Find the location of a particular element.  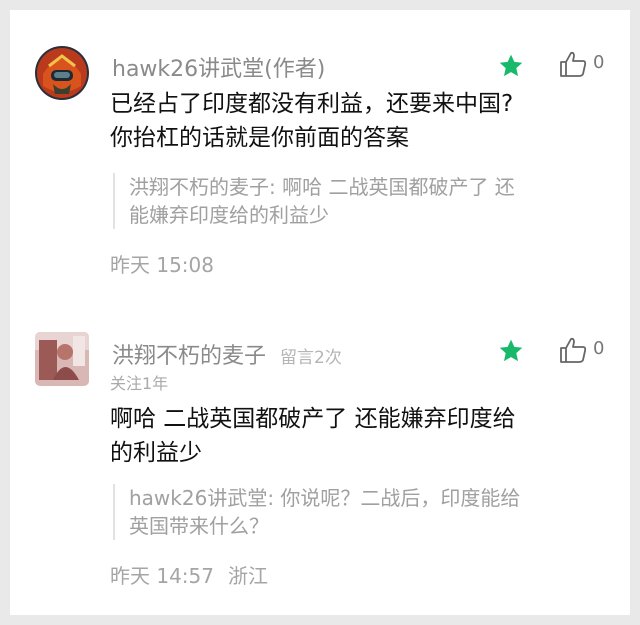

photo-avatar-icon is located at coordinates (62, 359).